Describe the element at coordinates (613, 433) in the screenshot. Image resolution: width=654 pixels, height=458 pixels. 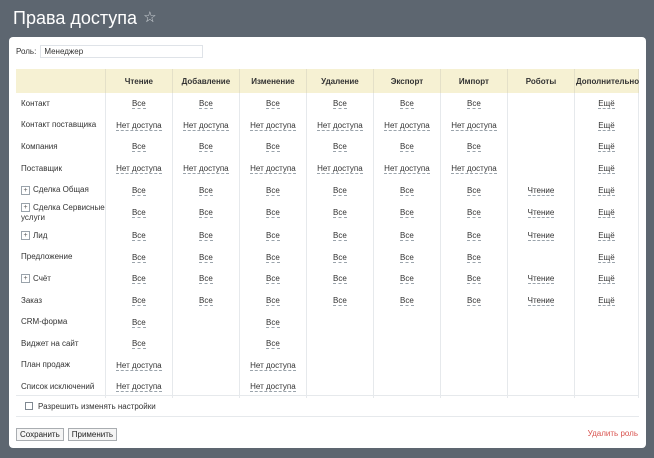
I see `delete-role-link: Удалить роль` at that location.